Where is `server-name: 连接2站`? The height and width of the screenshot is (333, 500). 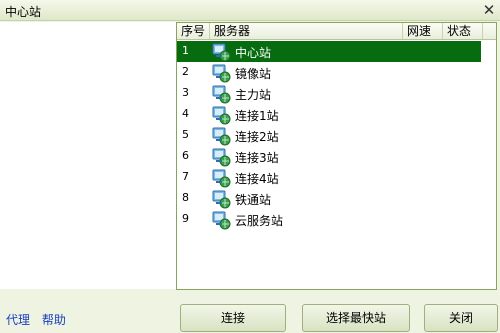 server-name: 连接2站 is located at coordinates (257, 137).